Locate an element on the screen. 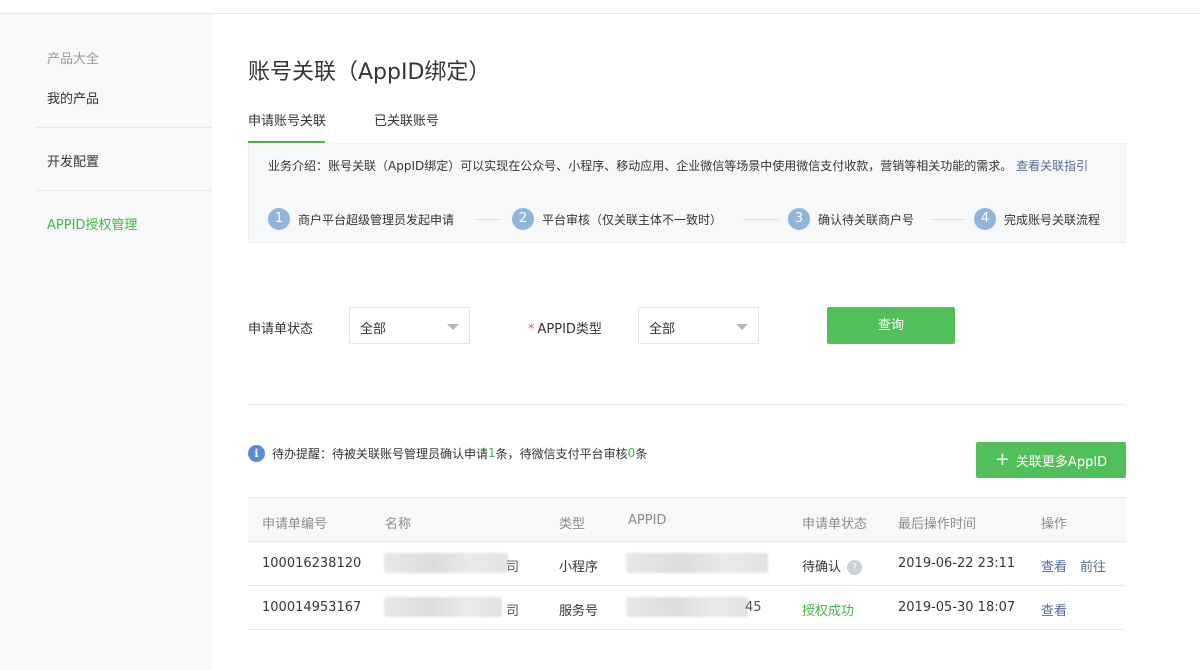 The width and height of the screenshot is (1200, 670). row-id: 100016238120 is located at coordinates (312, 563).